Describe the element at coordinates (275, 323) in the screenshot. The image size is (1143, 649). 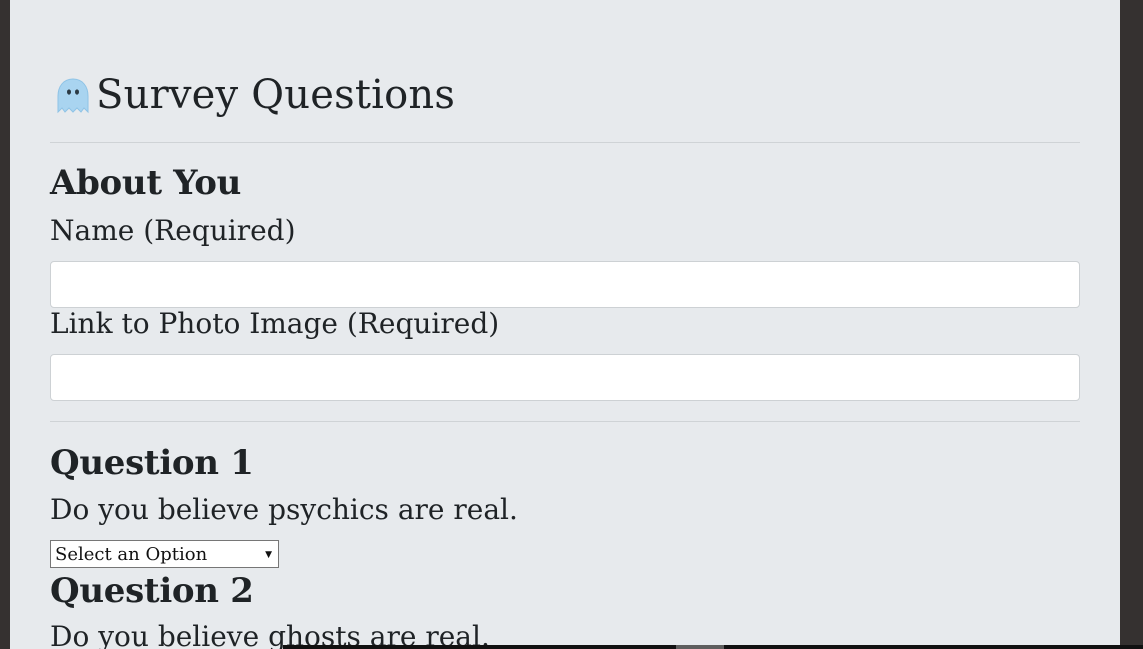
I see `photo-link-label: Link to Photo Image (Required)` at that location.